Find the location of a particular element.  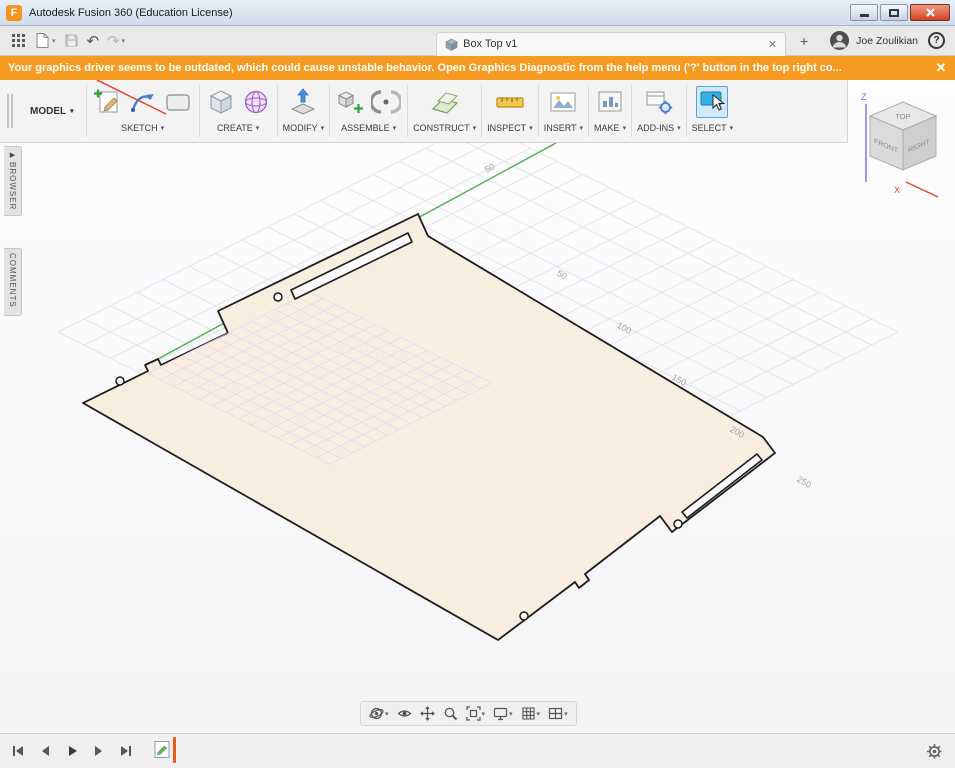

document-tab: Box Top v1 ✕ is located at coordinates (611, 43).